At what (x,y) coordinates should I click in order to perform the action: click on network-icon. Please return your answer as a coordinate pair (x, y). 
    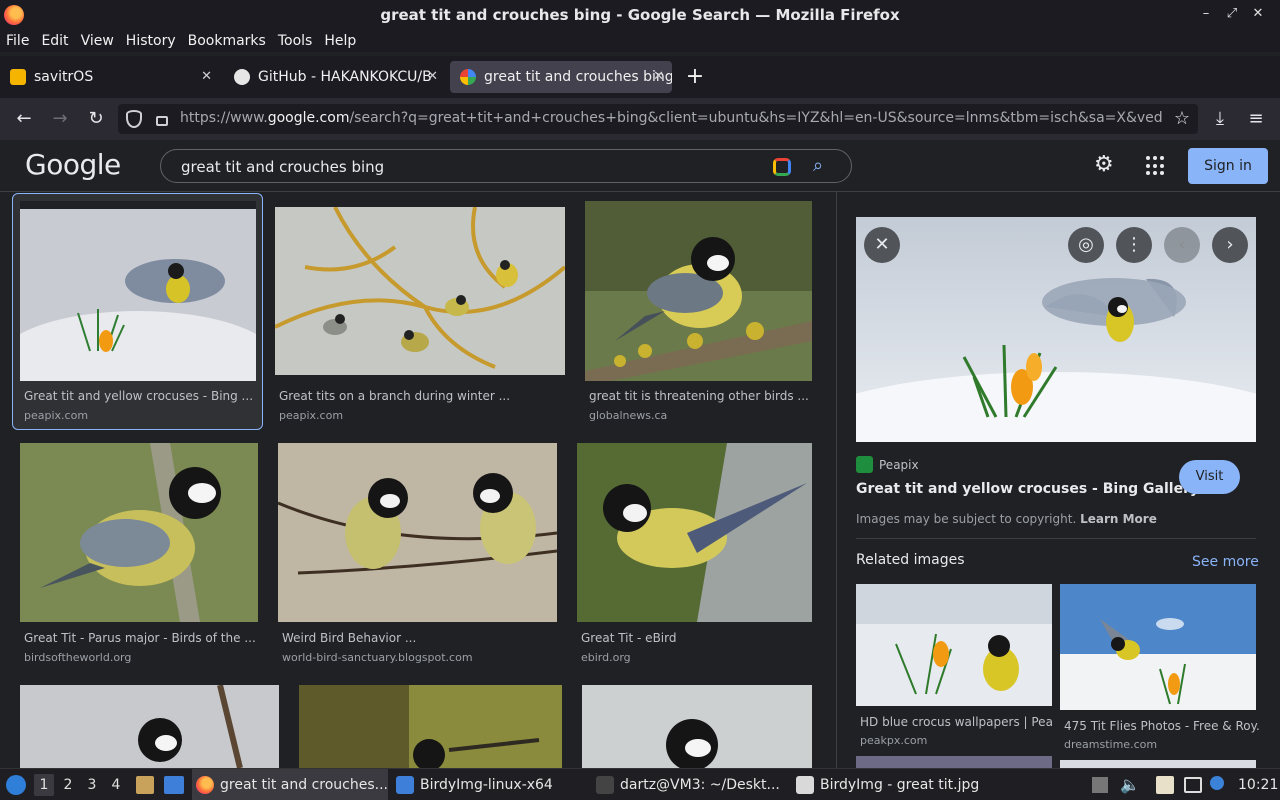
    Looking at the image, I should click on (1193, 785).